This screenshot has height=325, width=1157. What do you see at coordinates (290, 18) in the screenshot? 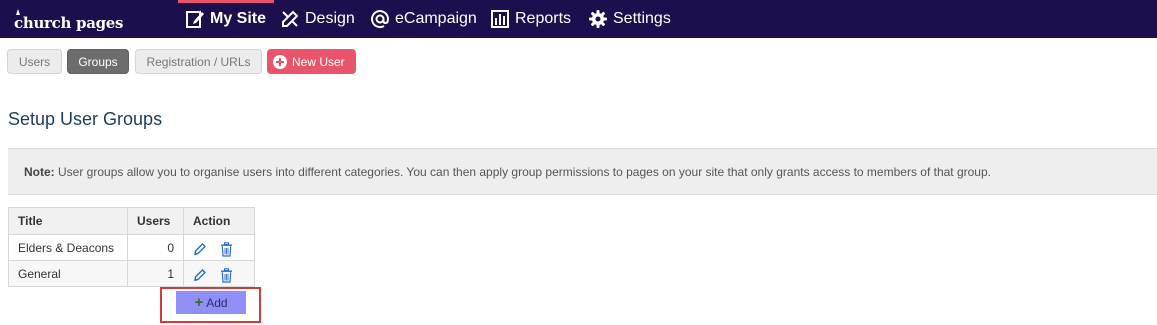
I see `pencil-ruler-icon` at bounding box center [290, 18].